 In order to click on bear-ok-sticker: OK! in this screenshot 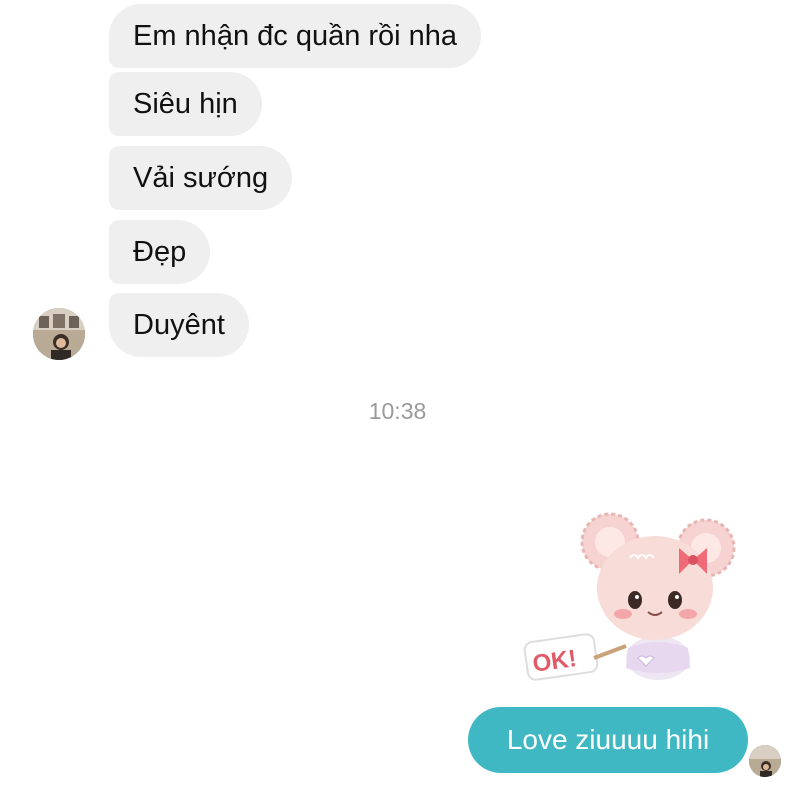, I will do `click(631, 597)`.